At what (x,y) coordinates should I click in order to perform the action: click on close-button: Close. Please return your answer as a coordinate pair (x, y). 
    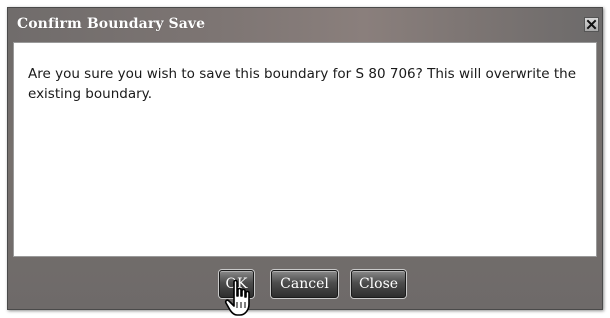
    Looking at the image, I should click on (378, 284).